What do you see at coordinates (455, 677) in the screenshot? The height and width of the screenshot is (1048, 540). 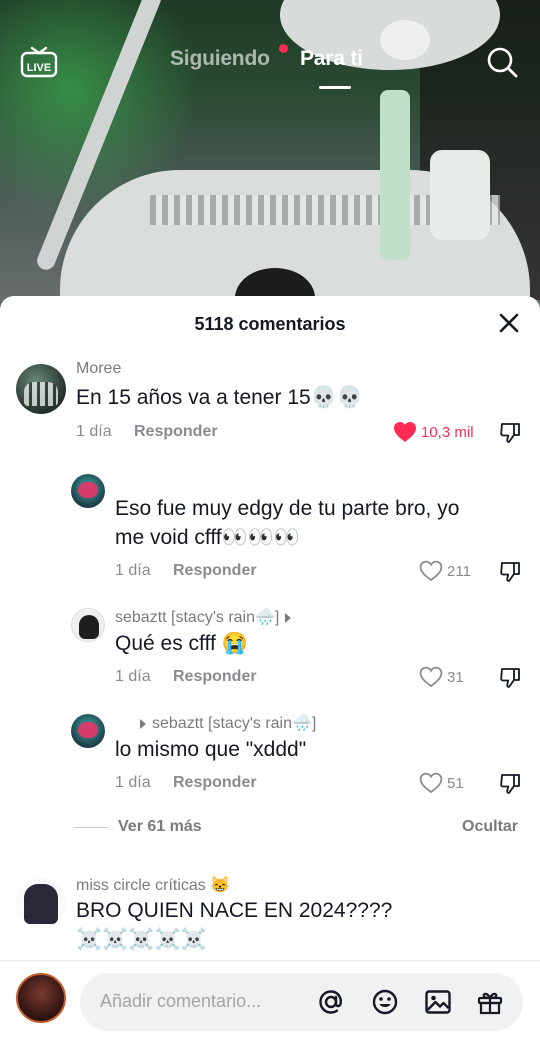 I see `like-count: 31` at bounding box center [455, 677].